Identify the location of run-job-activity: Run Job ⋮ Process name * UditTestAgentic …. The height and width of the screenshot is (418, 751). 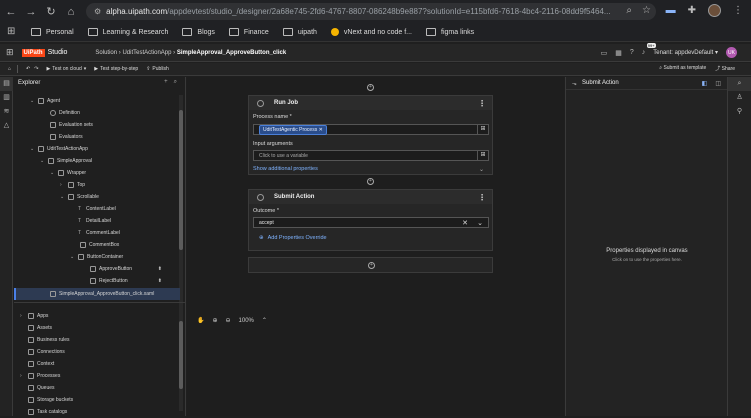
(370, 135).